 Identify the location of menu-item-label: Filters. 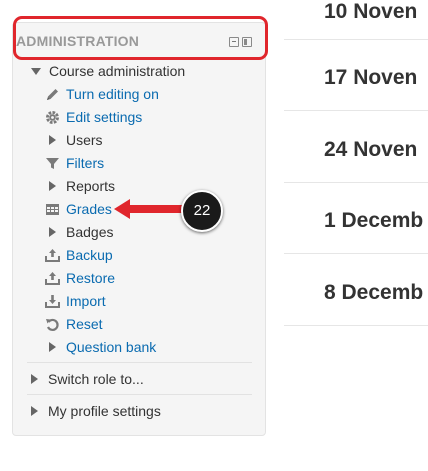
(85, 163).